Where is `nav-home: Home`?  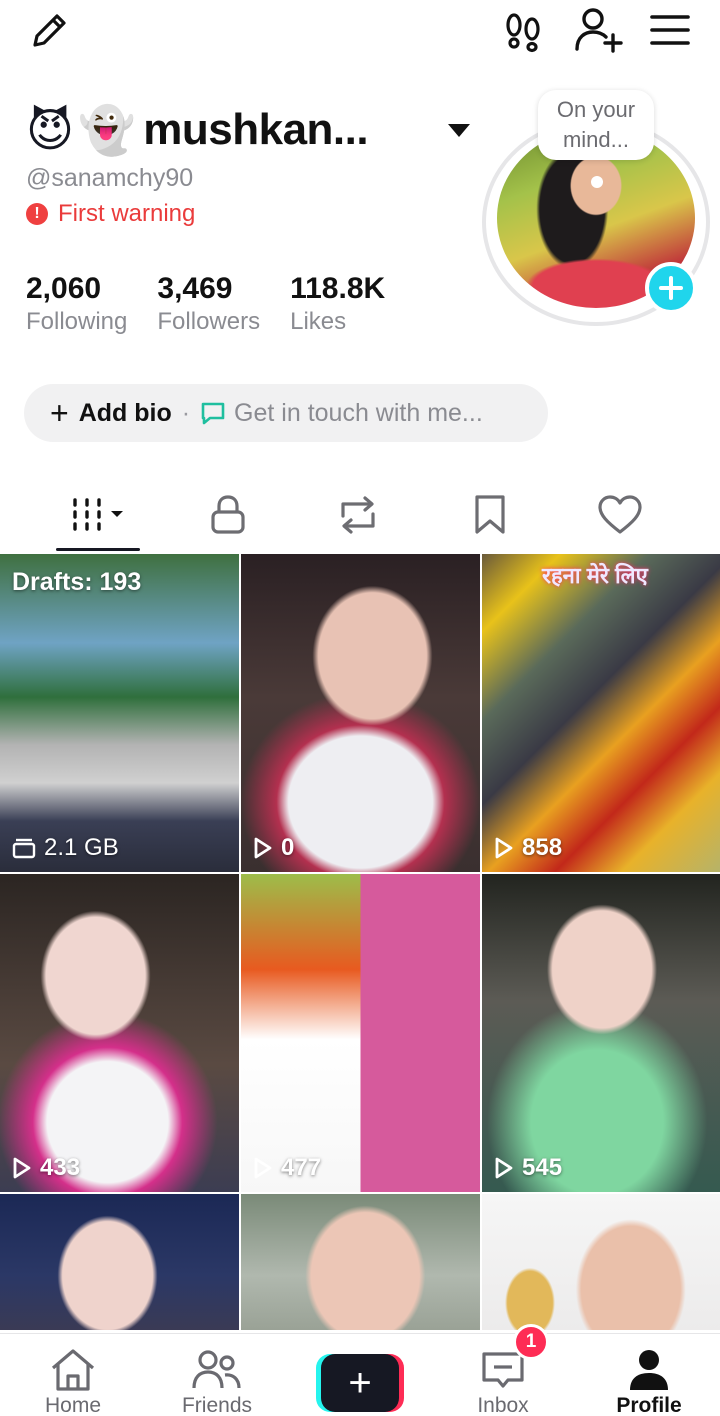
nav-home: Home is located at coordinates (73, 1375).